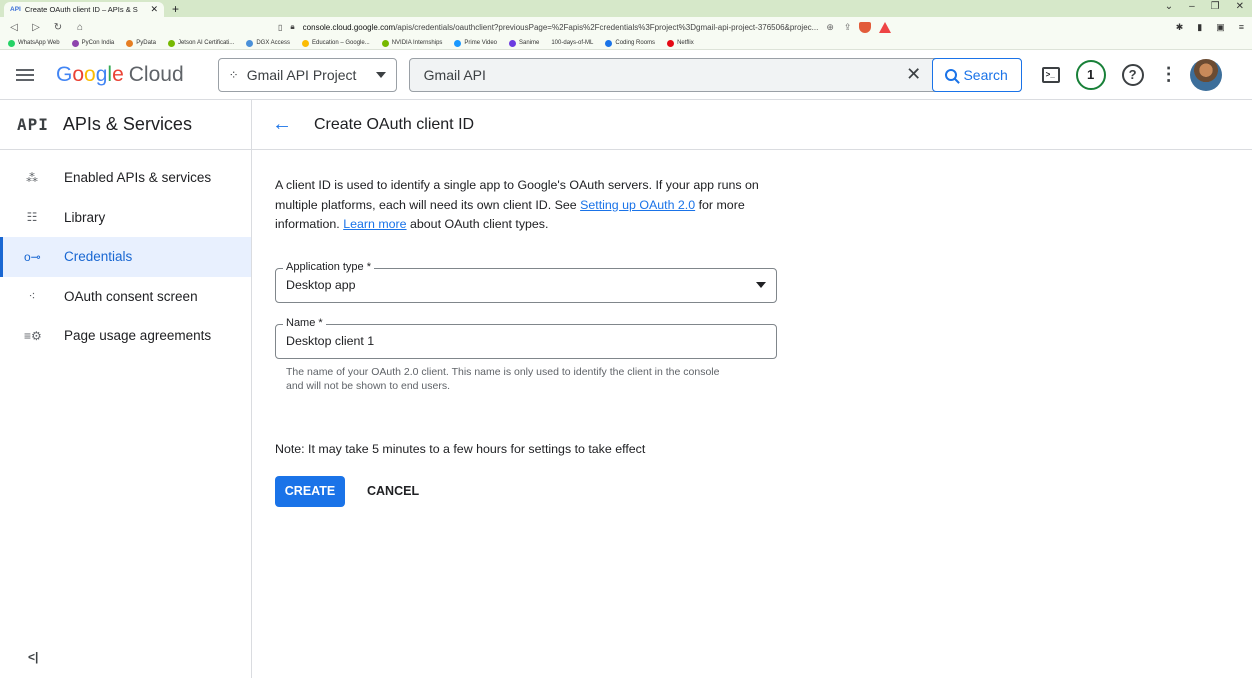  I want to click on extensions-icon: ✱, so click(1180, 27).